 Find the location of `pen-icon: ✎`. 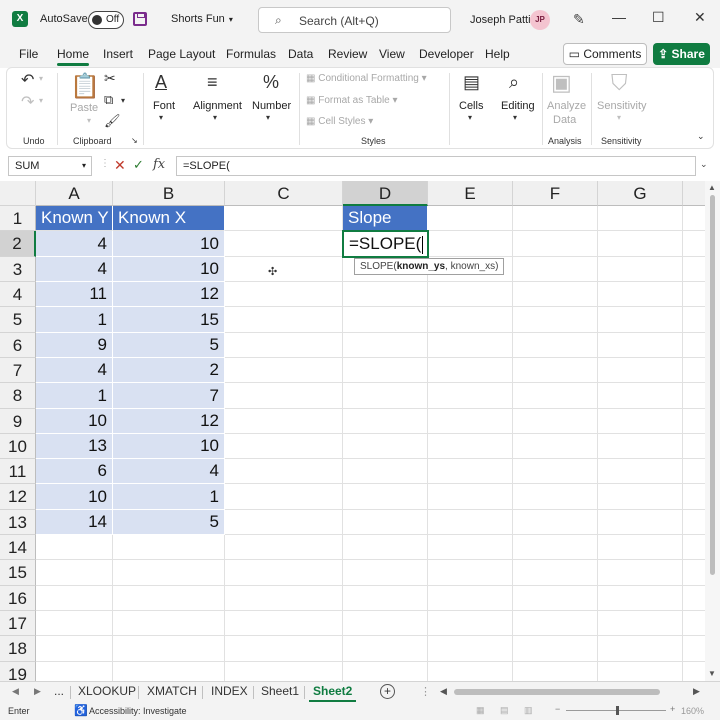

pen-icon: ✎ is located at coordinates (579, 19).